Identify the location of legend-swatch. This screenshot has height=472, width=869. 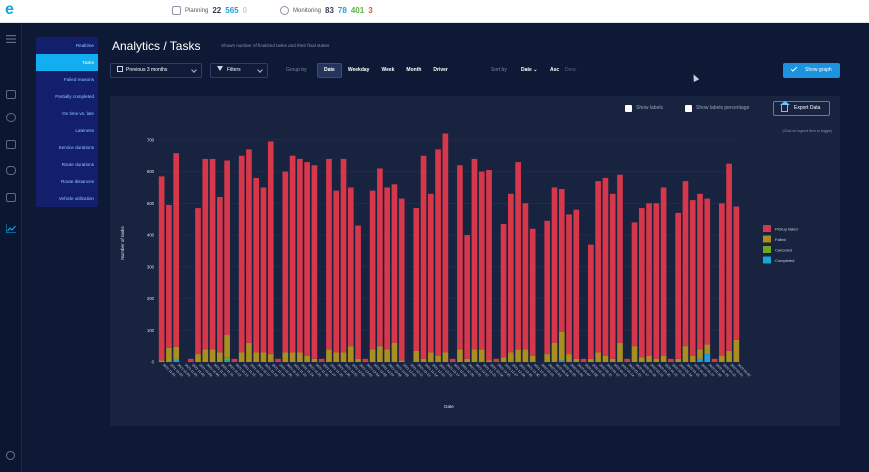
(767, 260).